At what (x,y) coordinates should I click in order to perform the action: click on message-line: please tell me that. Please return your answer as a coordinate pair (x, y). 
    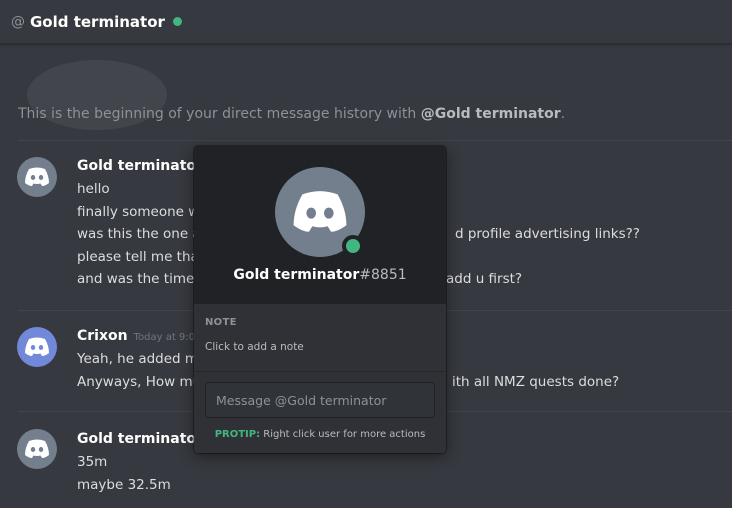
    Looking at the image, I should click on (141, 257).